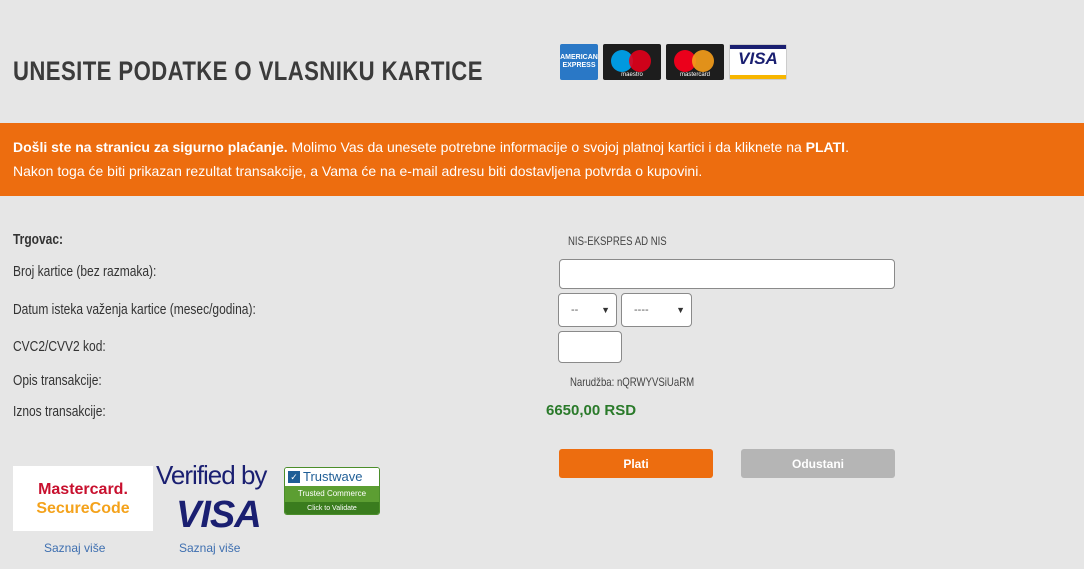 Image resolution: width=1084 pixels, height=569 pixels. I want to click on accepted-cards: AMERICAN EXPRESS maestro mastercard VISA, so click(673, 62).